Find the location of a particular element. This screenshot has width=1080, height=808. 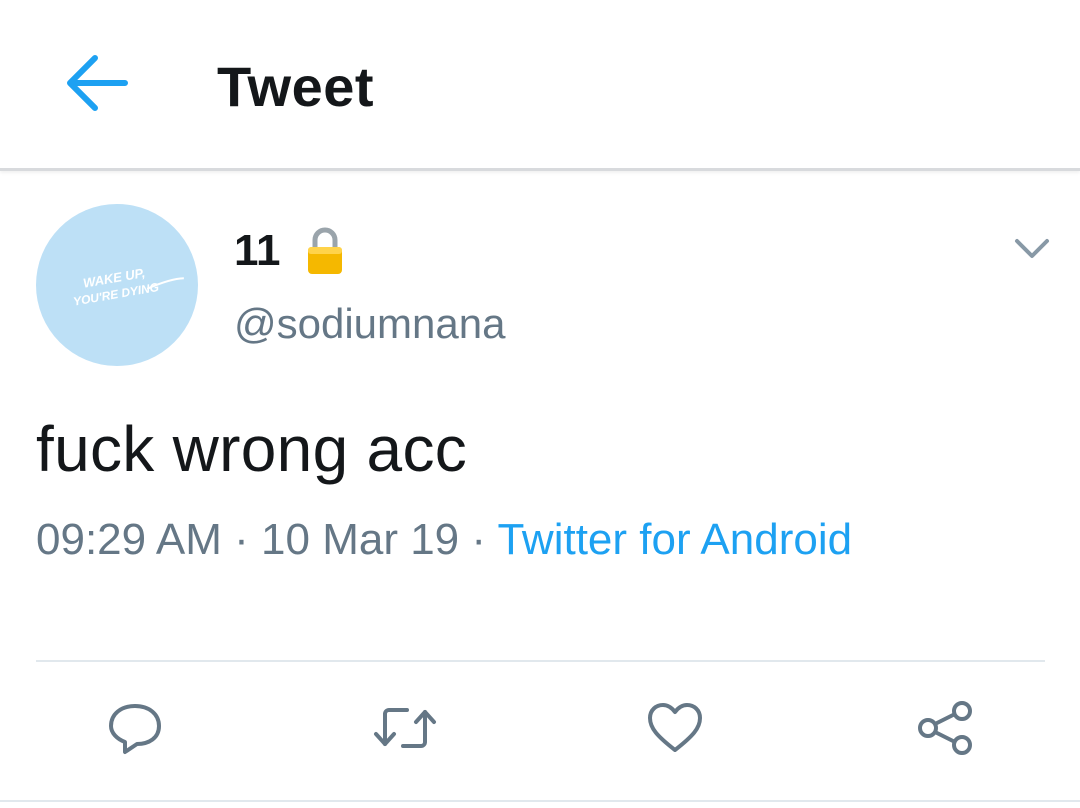

like-button is located at coordinates (675, 728).